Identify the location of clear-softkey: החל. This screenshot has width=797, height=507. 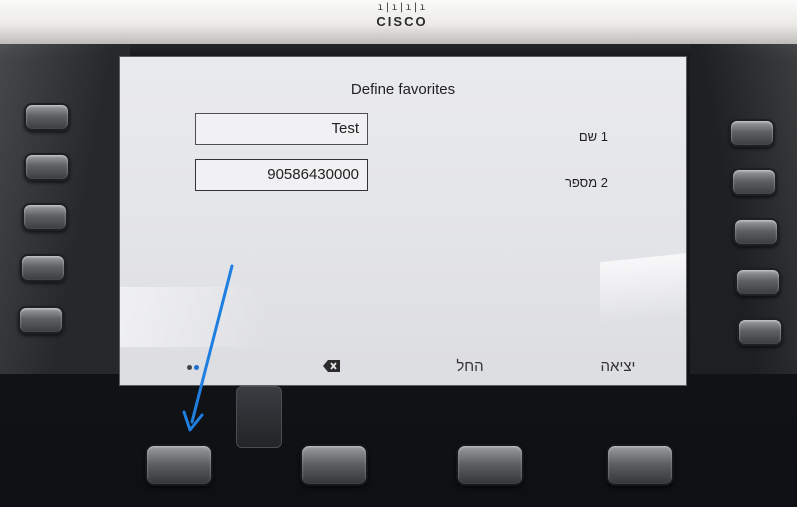
(470, 367).